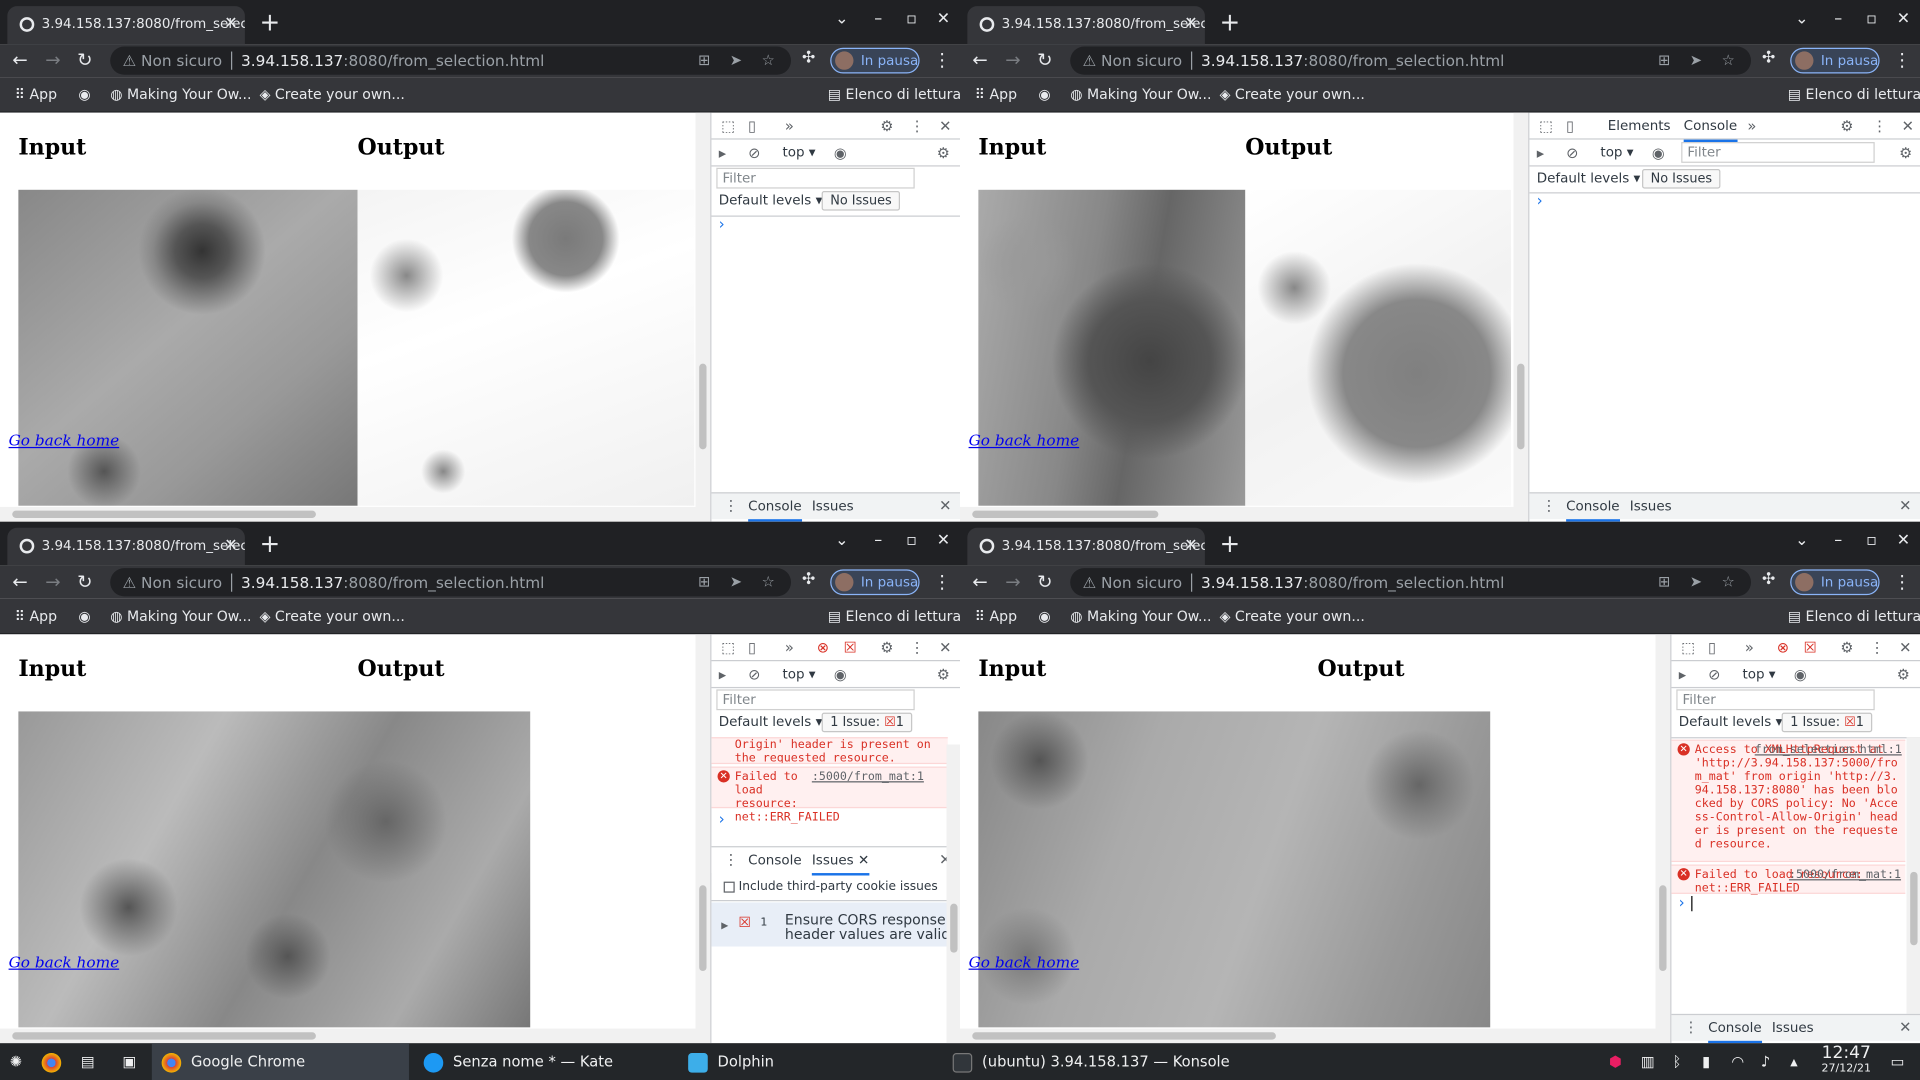 The height and width of the screenshot is (1080, 1920). What do you see at coordinates (823, 647) in the screenshot?
I see `error-badge-icon: ⊗` at bounding box center [823, 647].